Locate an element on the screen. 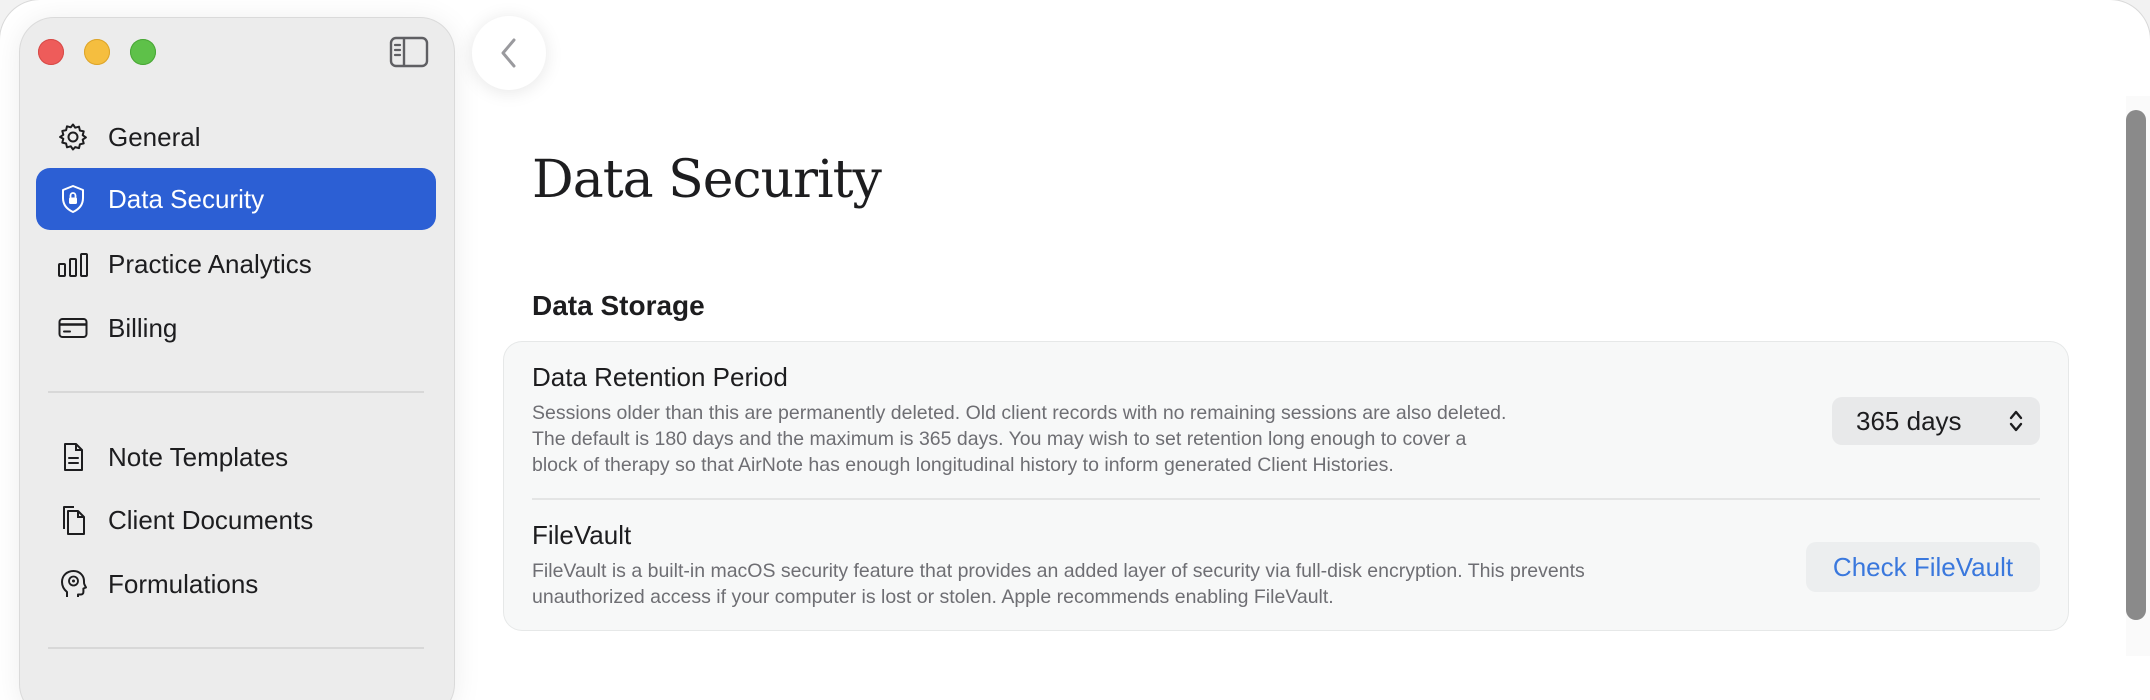 This screenshot has width=2150, height=700. chevron-up-down-icon is located at coordinates (2016, 421).